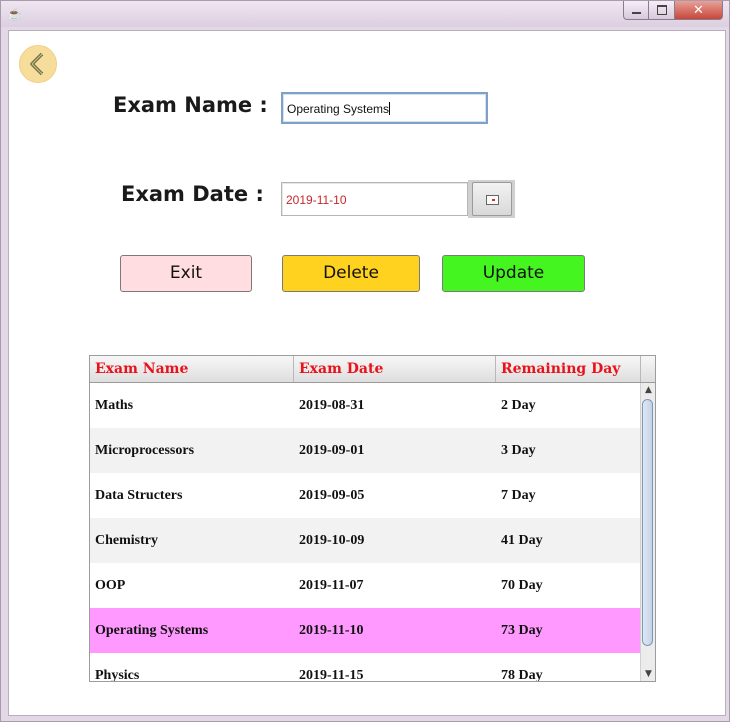  What do you see at coordinates (332, 405) in the screenshot?
I see `cell-exam-date: 2019-08-31` at bounding box center [332, 405].